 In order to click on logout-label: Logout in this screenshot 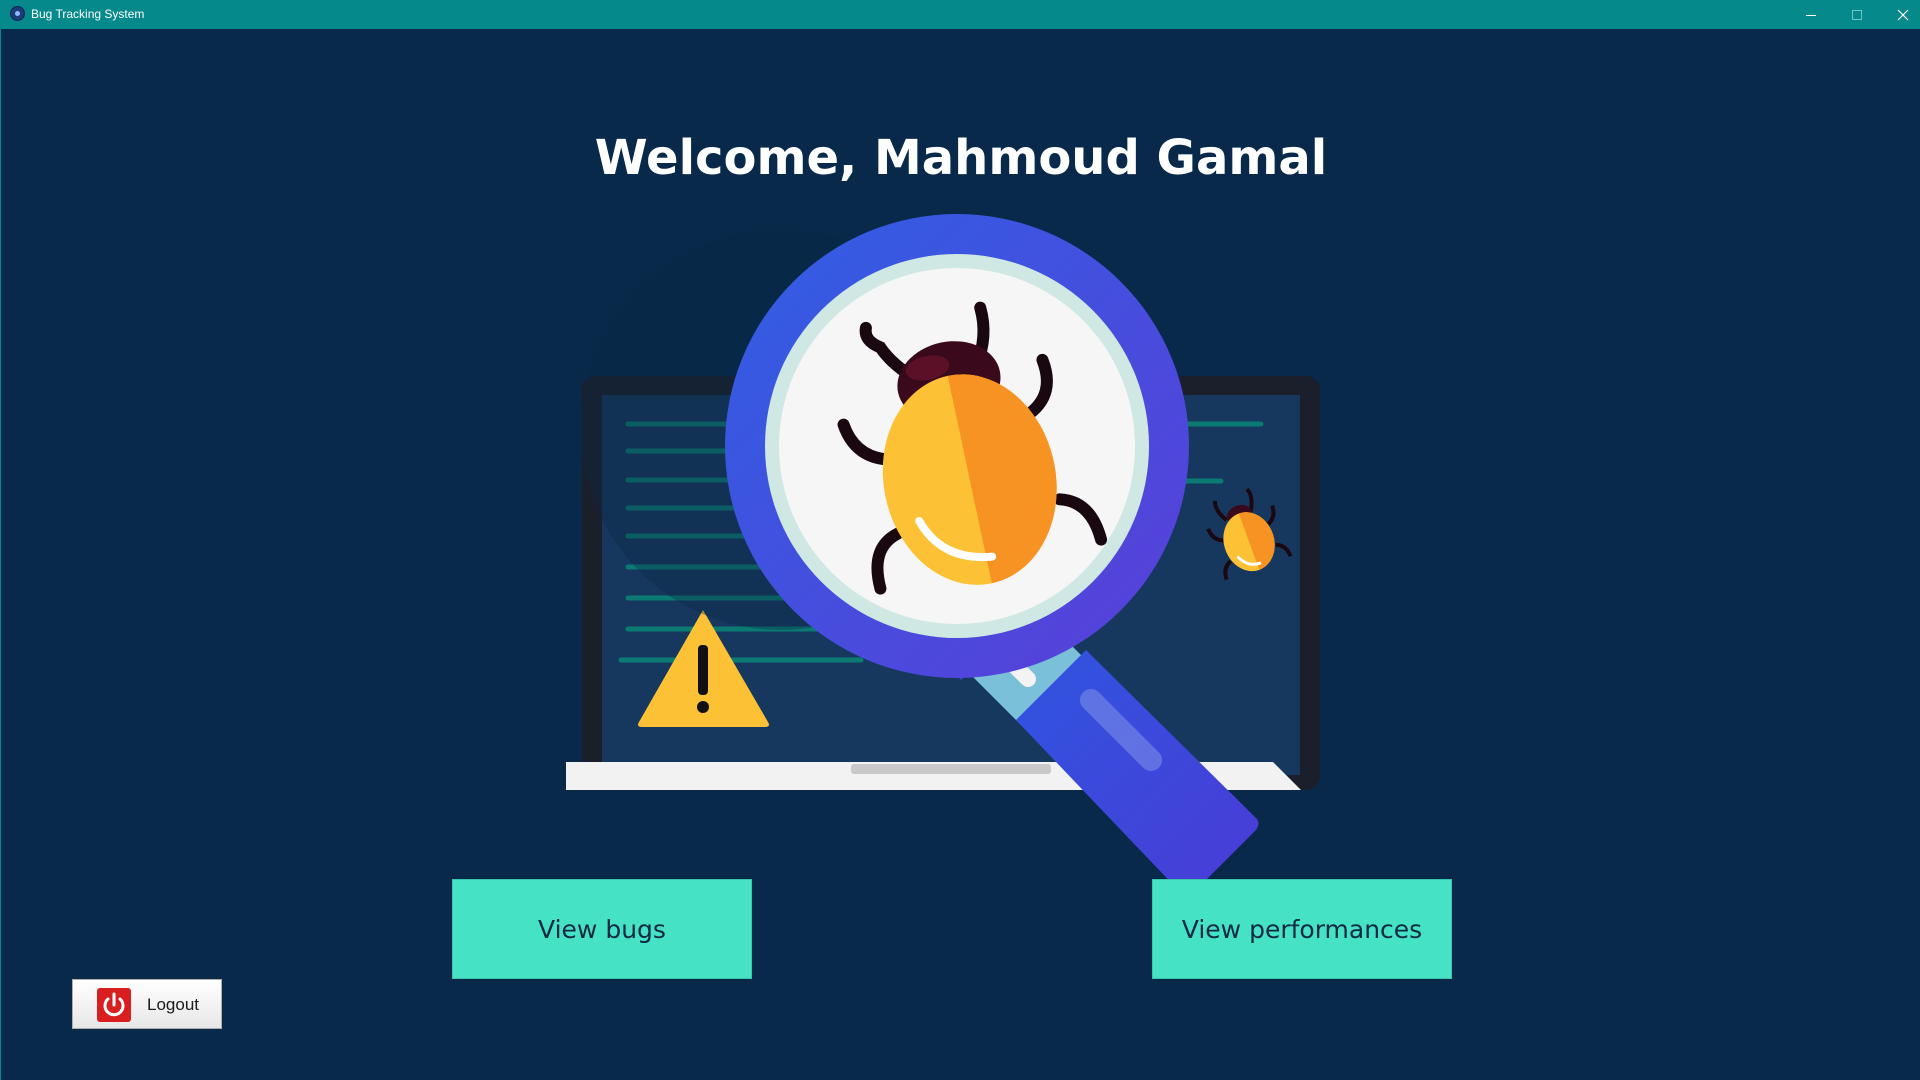, I will do `click(173, 1004)`.